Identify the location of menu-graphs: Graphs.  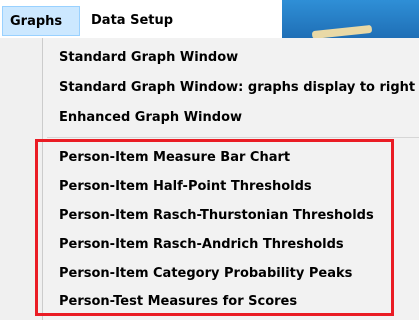
(41, 21).